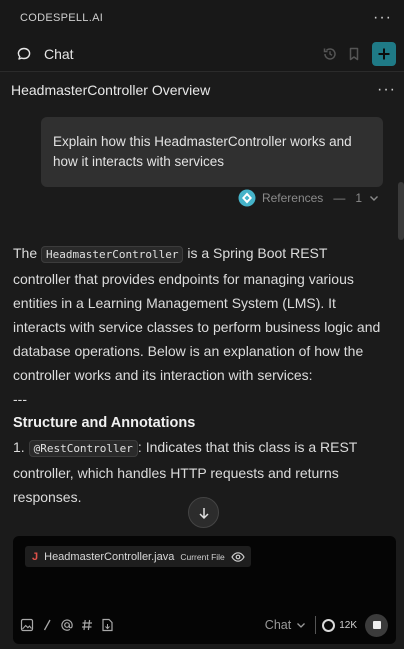 This screenshot has width=404, height=649. What do you see at coordinates (35, 556) in the screenshot?
I see `java-file-icon: J` at bounding box center [35, 556].